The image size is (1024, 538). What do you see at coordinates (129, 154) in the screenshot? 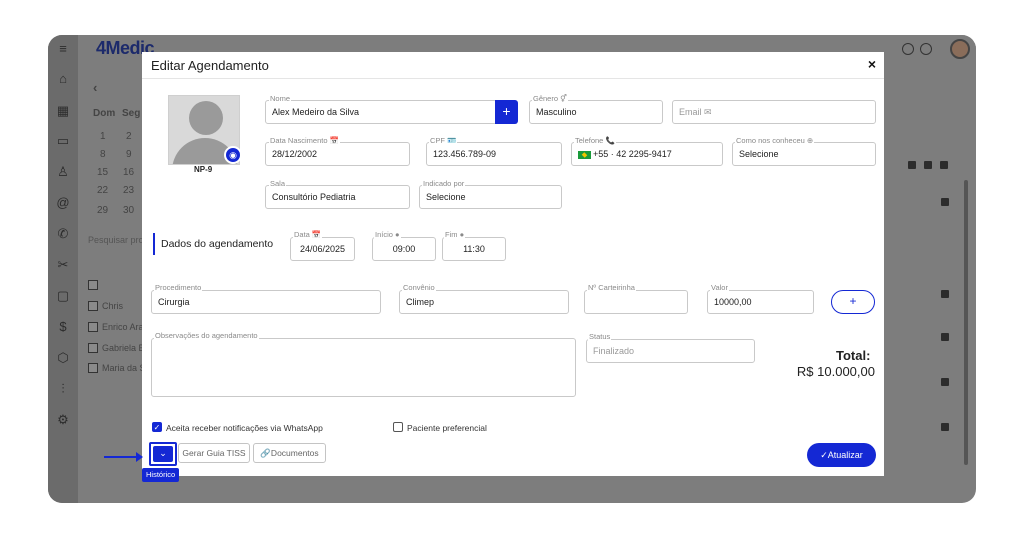
I see `calendar-day: 9` at bounding box center [129, 154].